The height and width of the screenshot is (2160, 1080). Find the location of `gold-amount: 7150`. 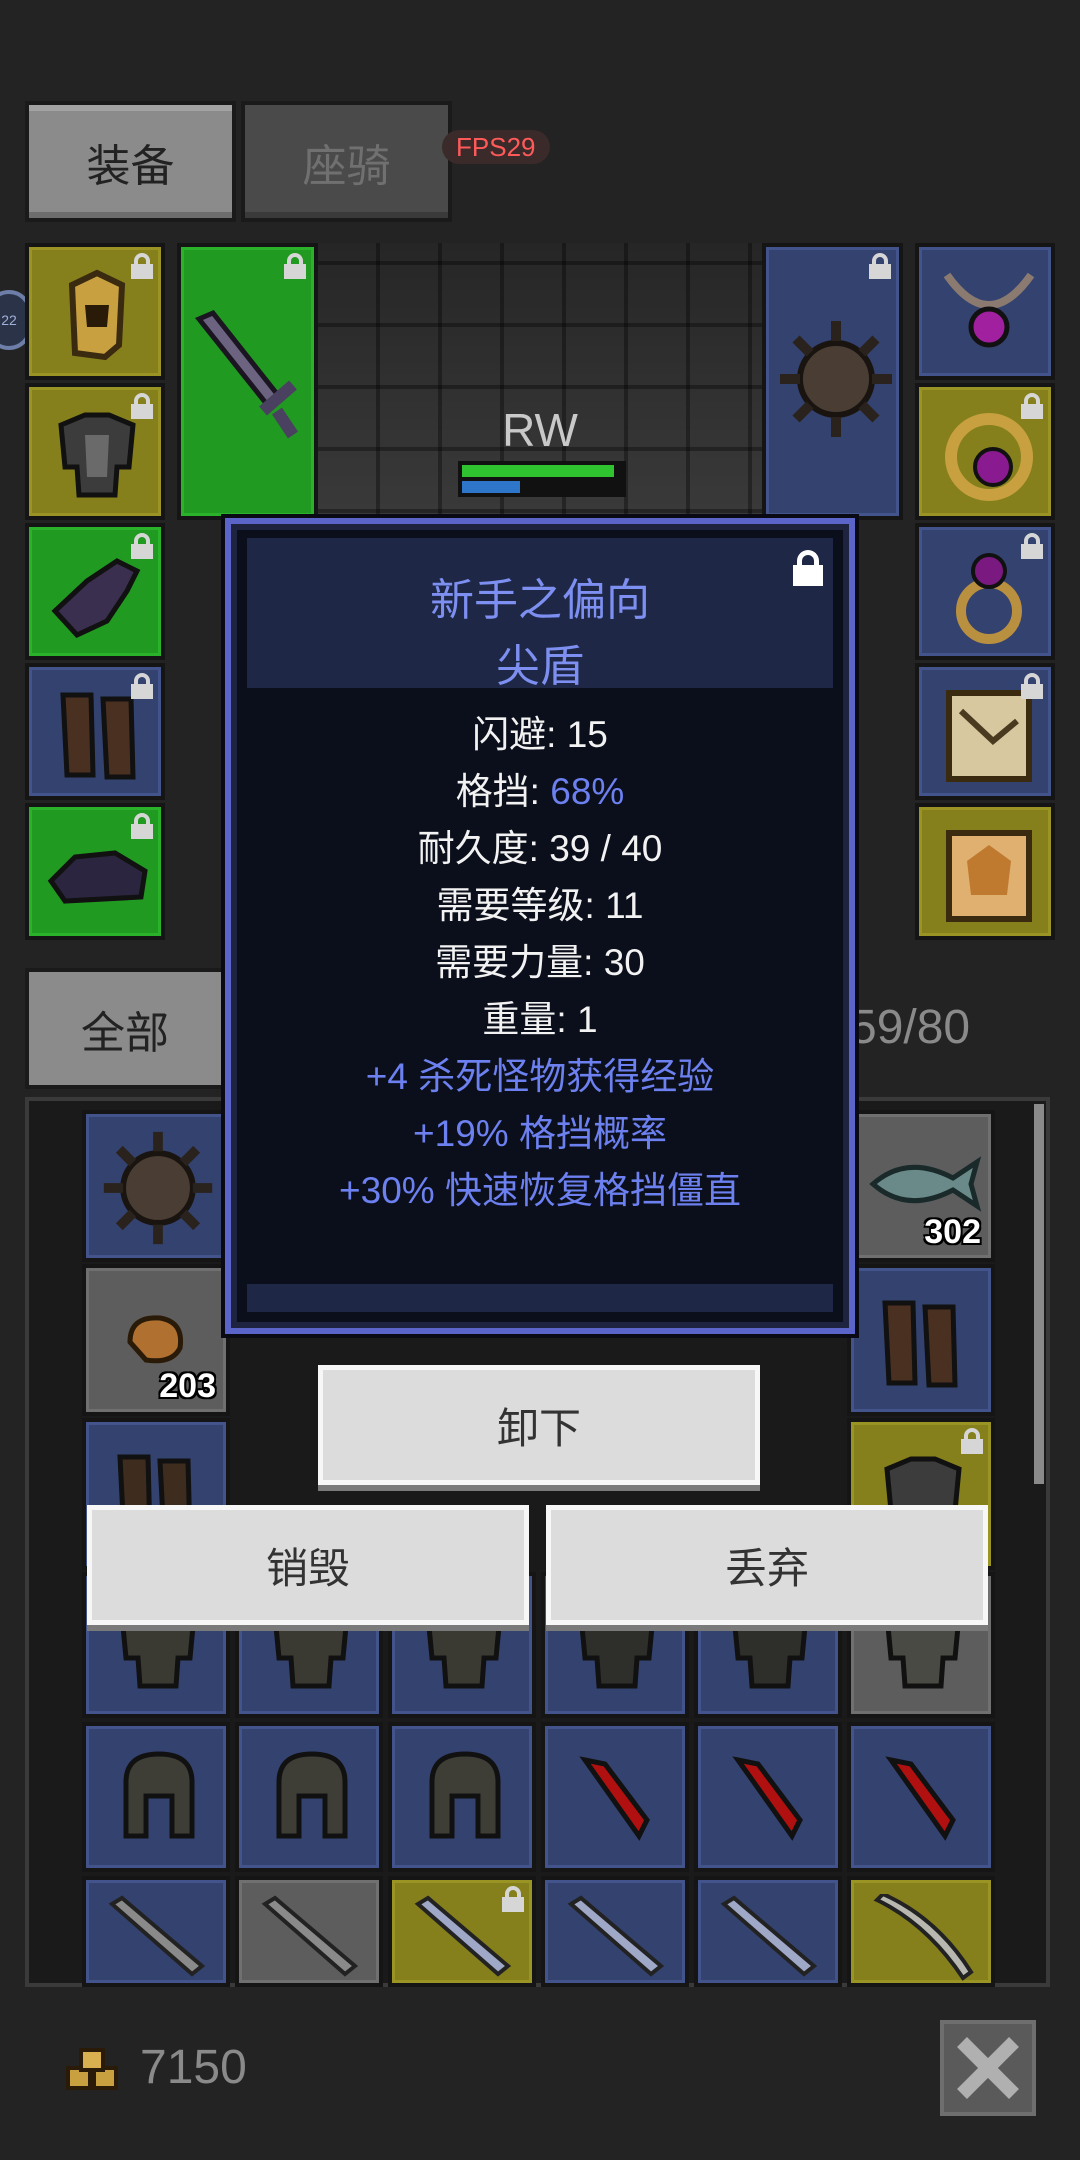

gold-amount: 7150 is located at coordinates (193, 2067).